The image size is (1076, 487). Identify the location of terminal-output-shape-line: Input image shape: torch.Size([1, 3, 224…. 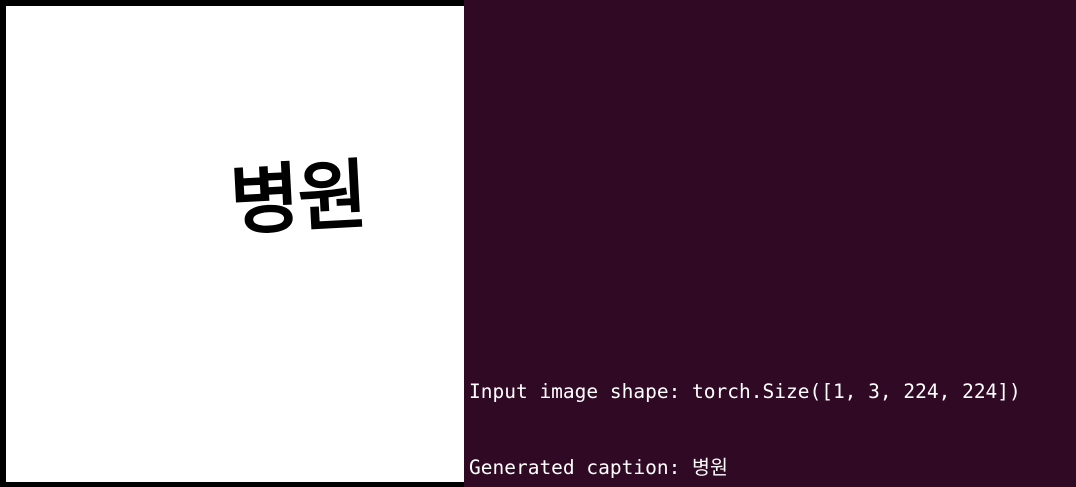
(745, 391).